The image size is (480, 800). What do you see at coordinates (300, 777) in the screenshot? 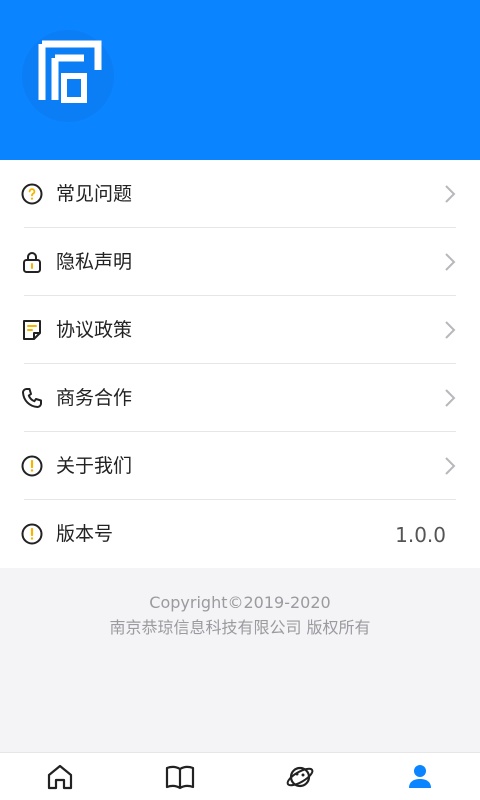
I see `planet-icon` at bounding box center [300, 777].